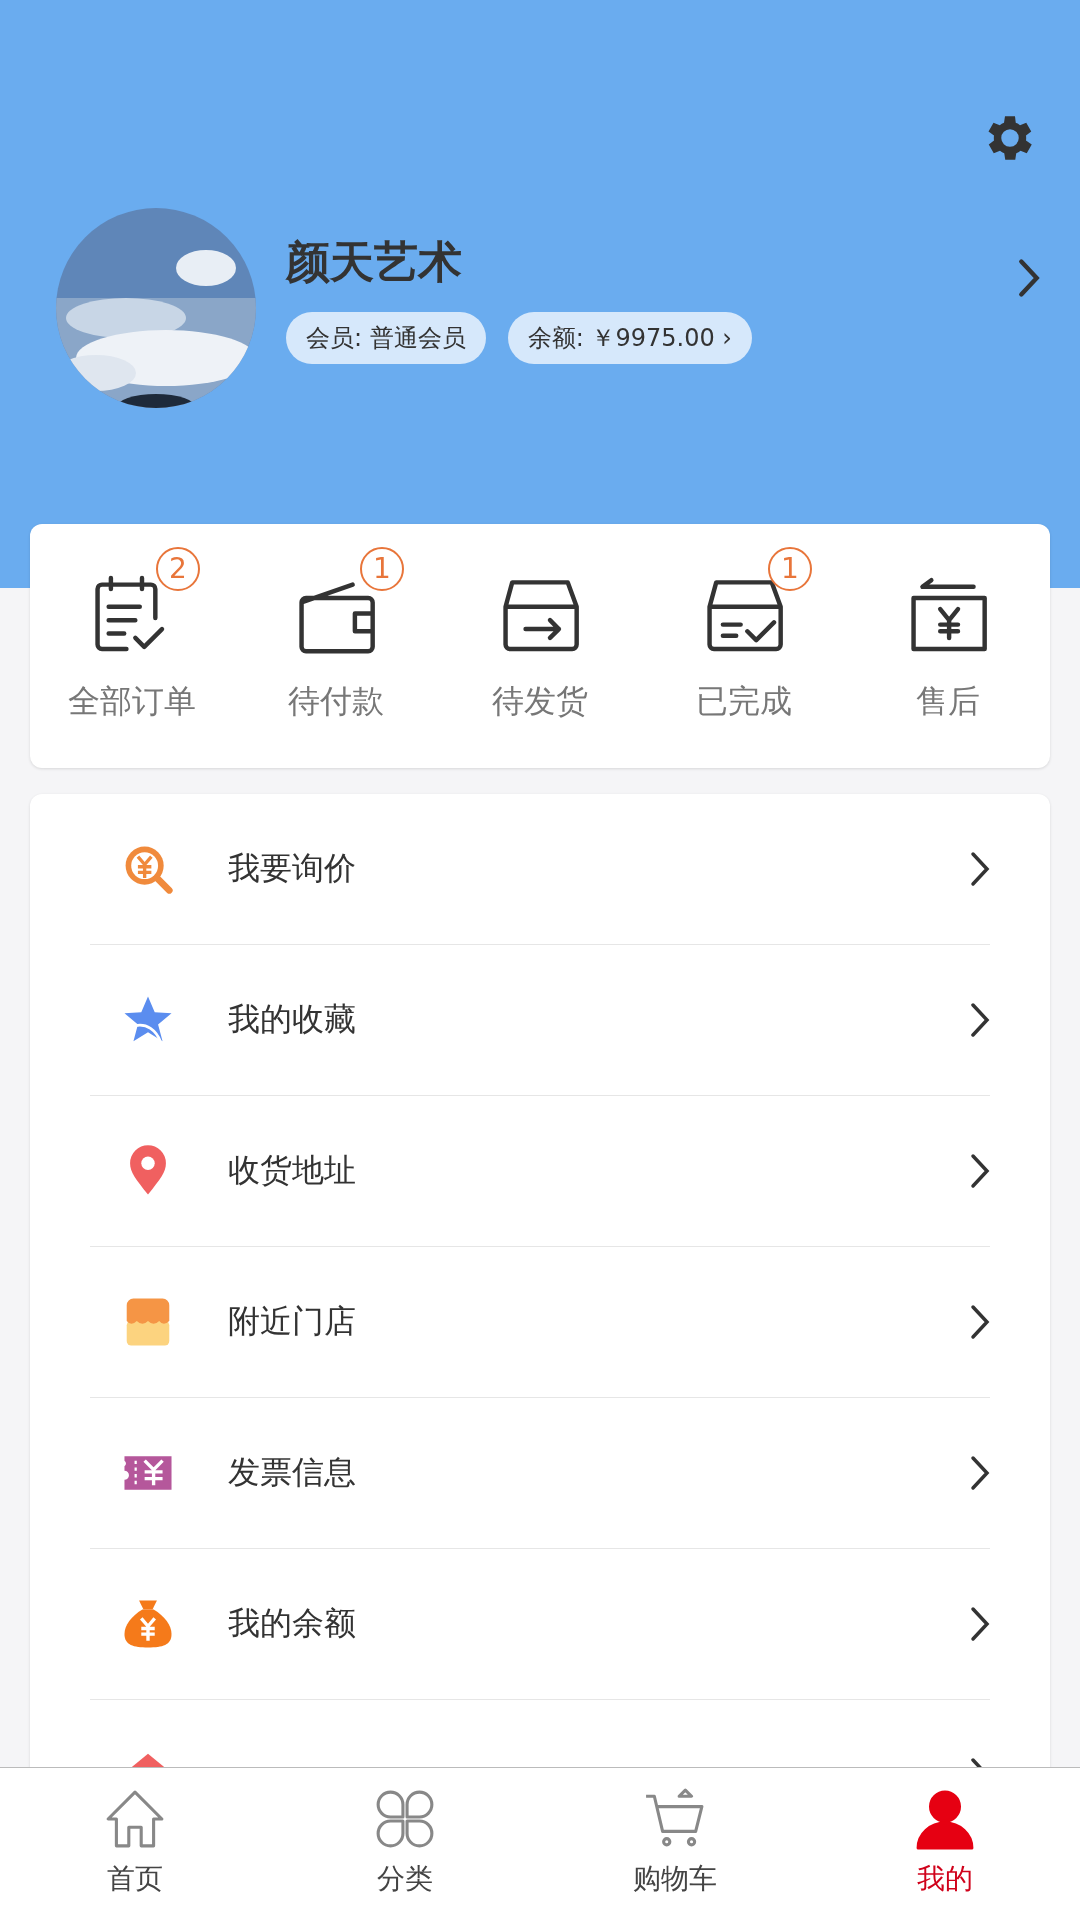  What do you see at coordinates (599, 869) in the screenshot?
I see `menu-item: 我要询价` at bounding box center [599, 869].